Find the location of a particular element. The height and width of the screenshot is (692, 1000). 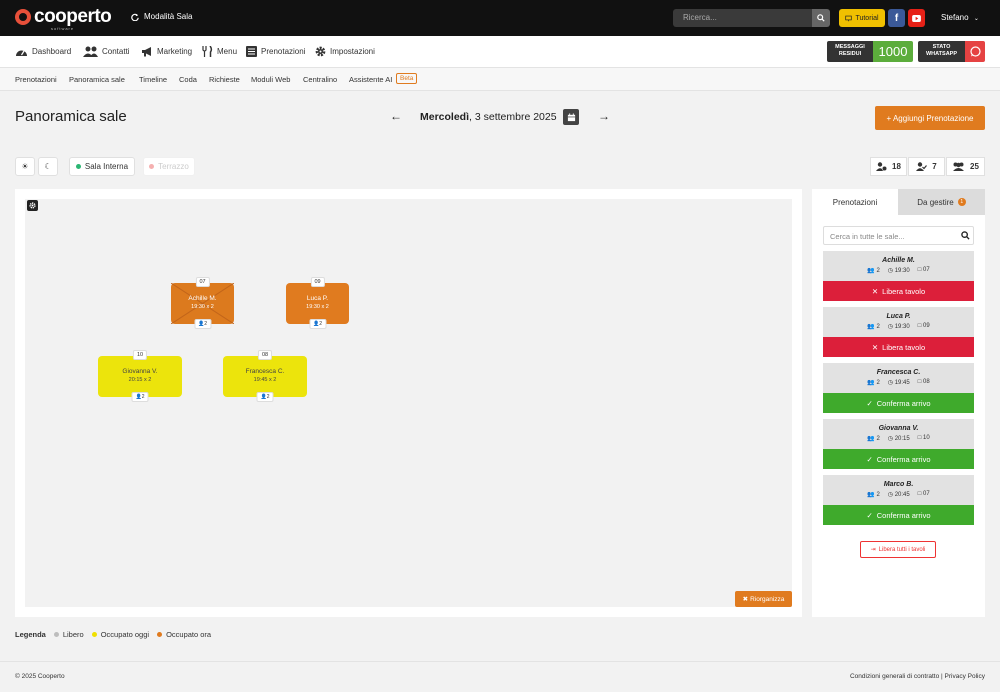

reservation-table-value: 08 is located at coordinates (926, 382).